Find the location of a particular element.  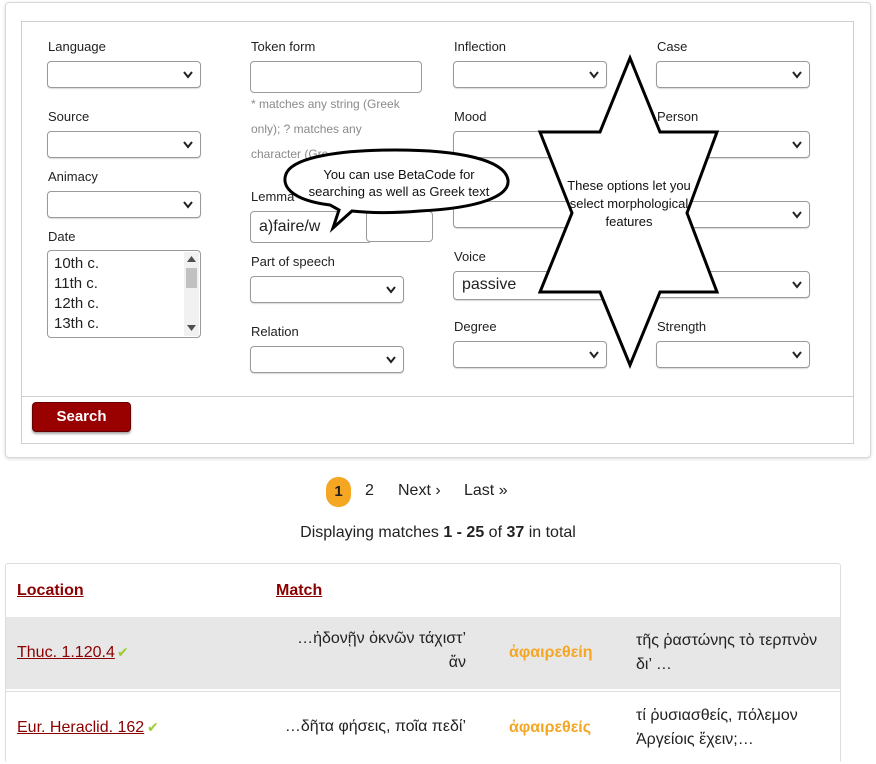

gender-select is located at coordinates (733, 284).